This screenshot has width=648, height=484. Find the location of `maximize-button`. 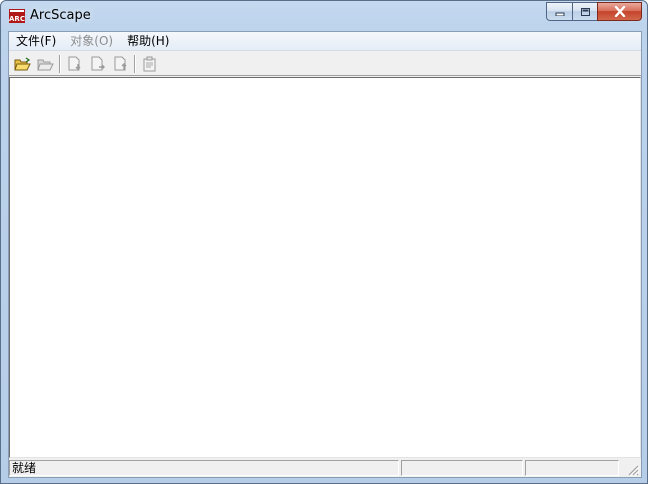

maximize-button is located at coordinates (584, 11).